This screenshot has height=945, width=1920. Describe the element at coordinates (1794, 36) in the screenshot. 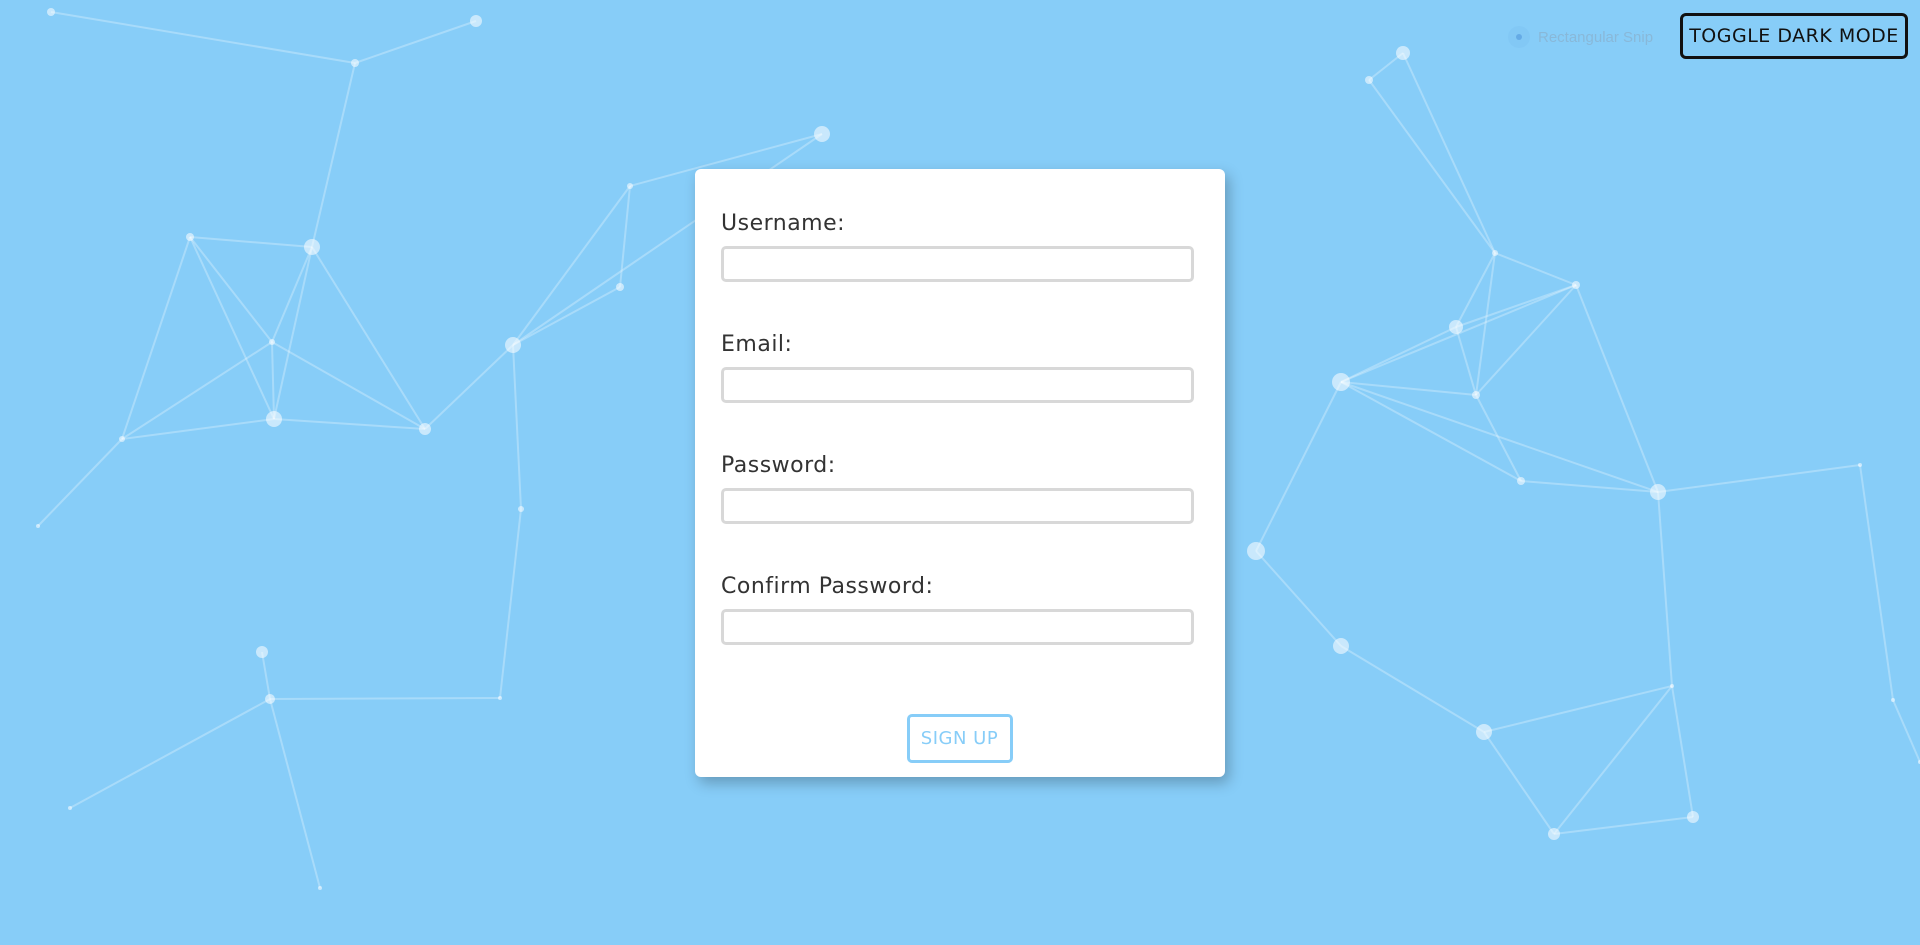

I see `toggle-dark-mode-button: TOGGLE DARK MODE` at that location.